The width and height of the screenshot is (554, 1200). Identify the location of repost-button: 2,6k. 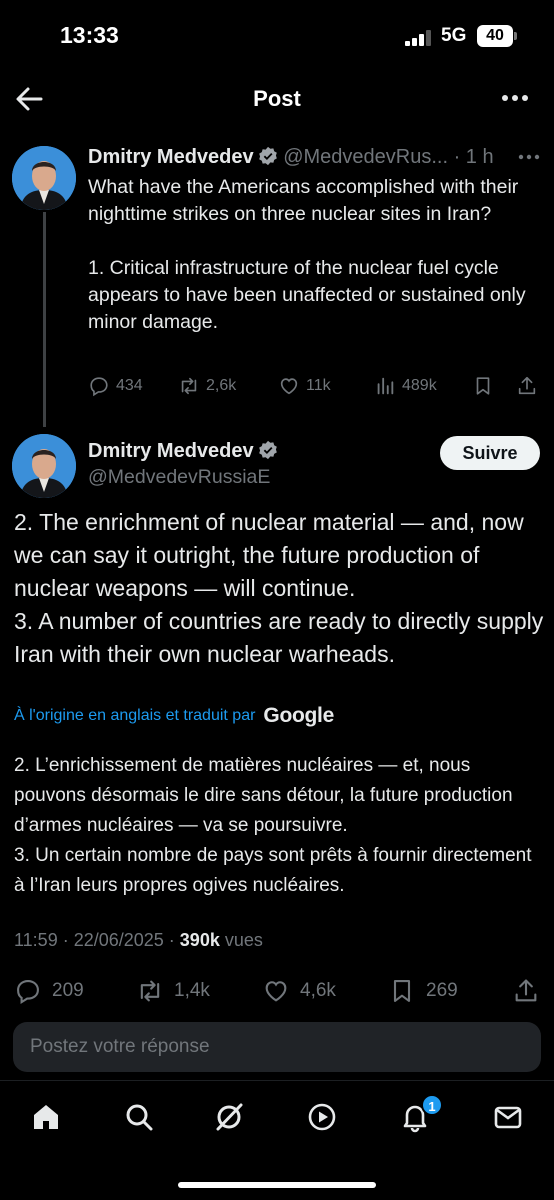
(207, 386).